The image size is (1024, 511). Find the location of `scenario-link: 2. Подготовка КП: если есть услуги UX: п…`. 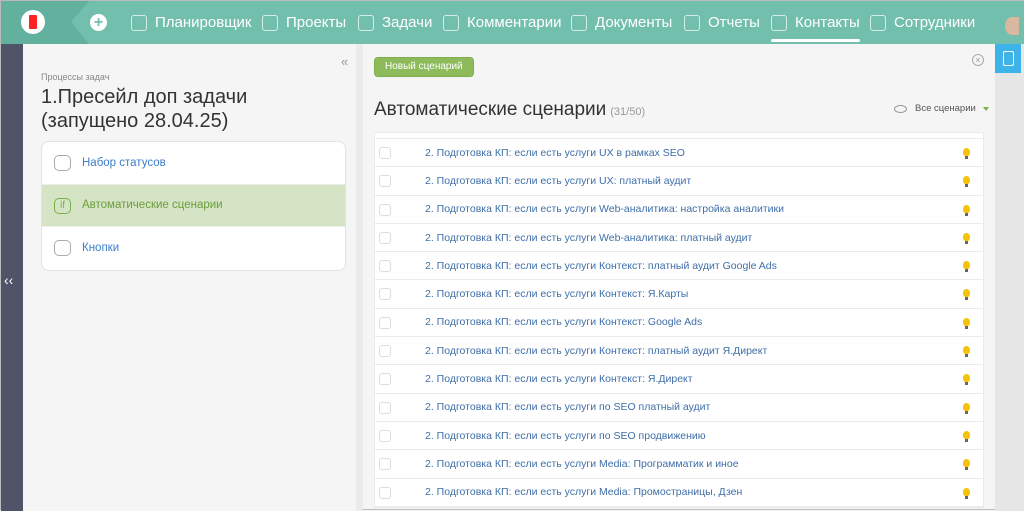

scenario-link: 2. Подготовка КП: если есть услуги UX: п… is located at coordinates (558, 181).